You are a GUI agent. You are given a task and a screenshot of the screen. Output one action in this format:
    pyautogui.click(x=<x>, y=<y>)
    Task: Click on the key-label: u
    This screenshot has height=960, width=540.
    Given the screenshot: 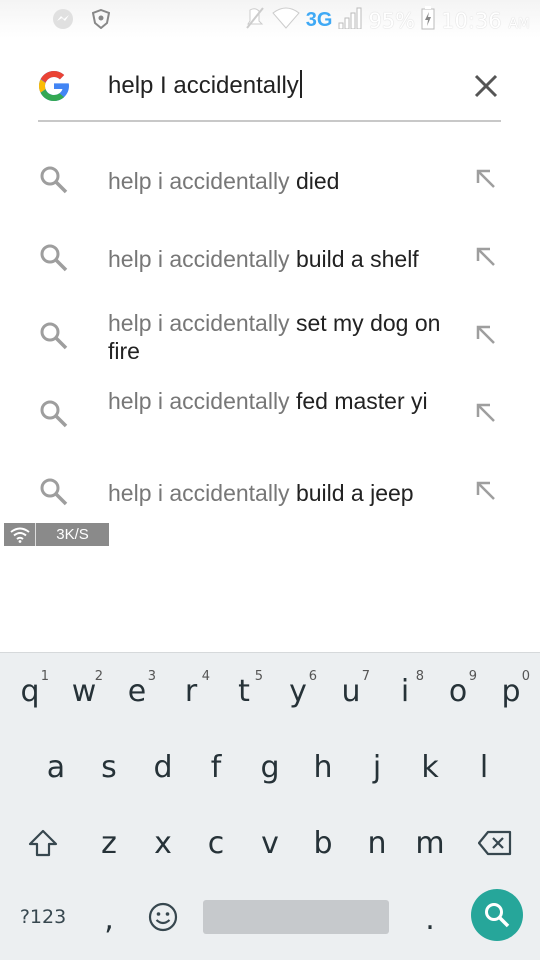 What is the action you would take?
    pyautogui.click(x=351, y=691)
    